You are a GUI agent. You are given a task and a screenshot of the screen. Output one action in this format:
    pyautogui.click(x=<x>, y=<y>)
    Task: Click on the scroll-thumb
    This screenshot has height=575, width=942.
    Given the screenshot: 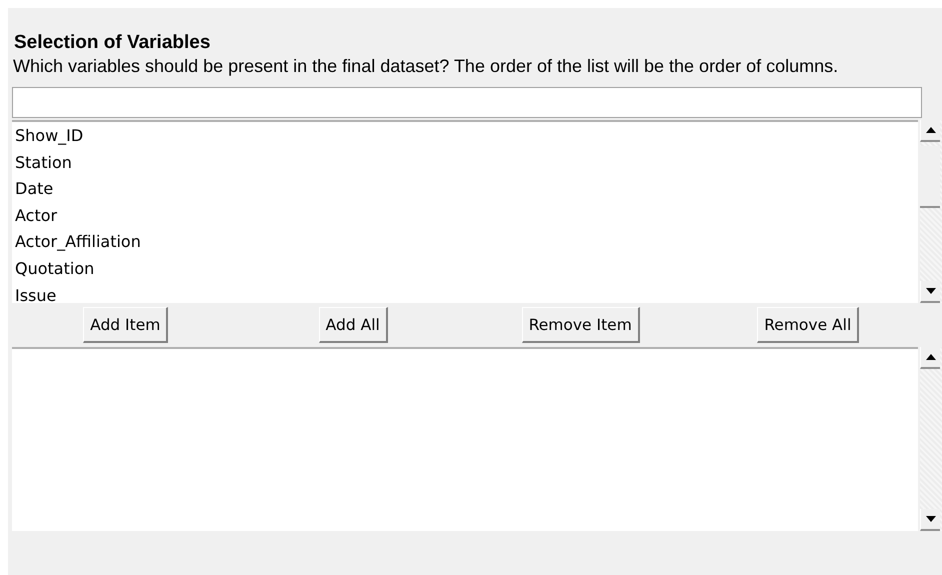 What is the action you would take?
    pyautogui.click(x=930, y=177)
    